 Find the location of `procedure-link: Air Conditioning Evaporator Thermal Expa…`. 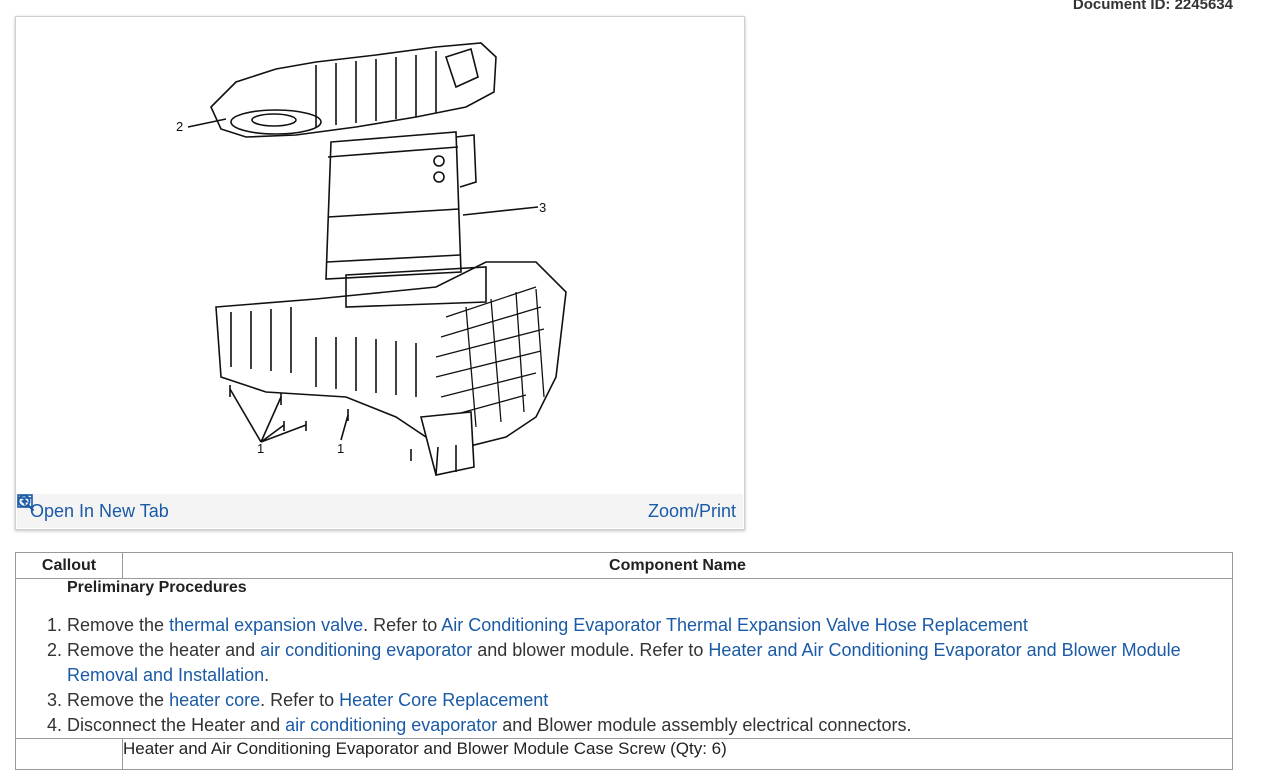

procedure-link: Air Conditioning Evaporator Thermal Expa… is located at coordinates (734, 625).